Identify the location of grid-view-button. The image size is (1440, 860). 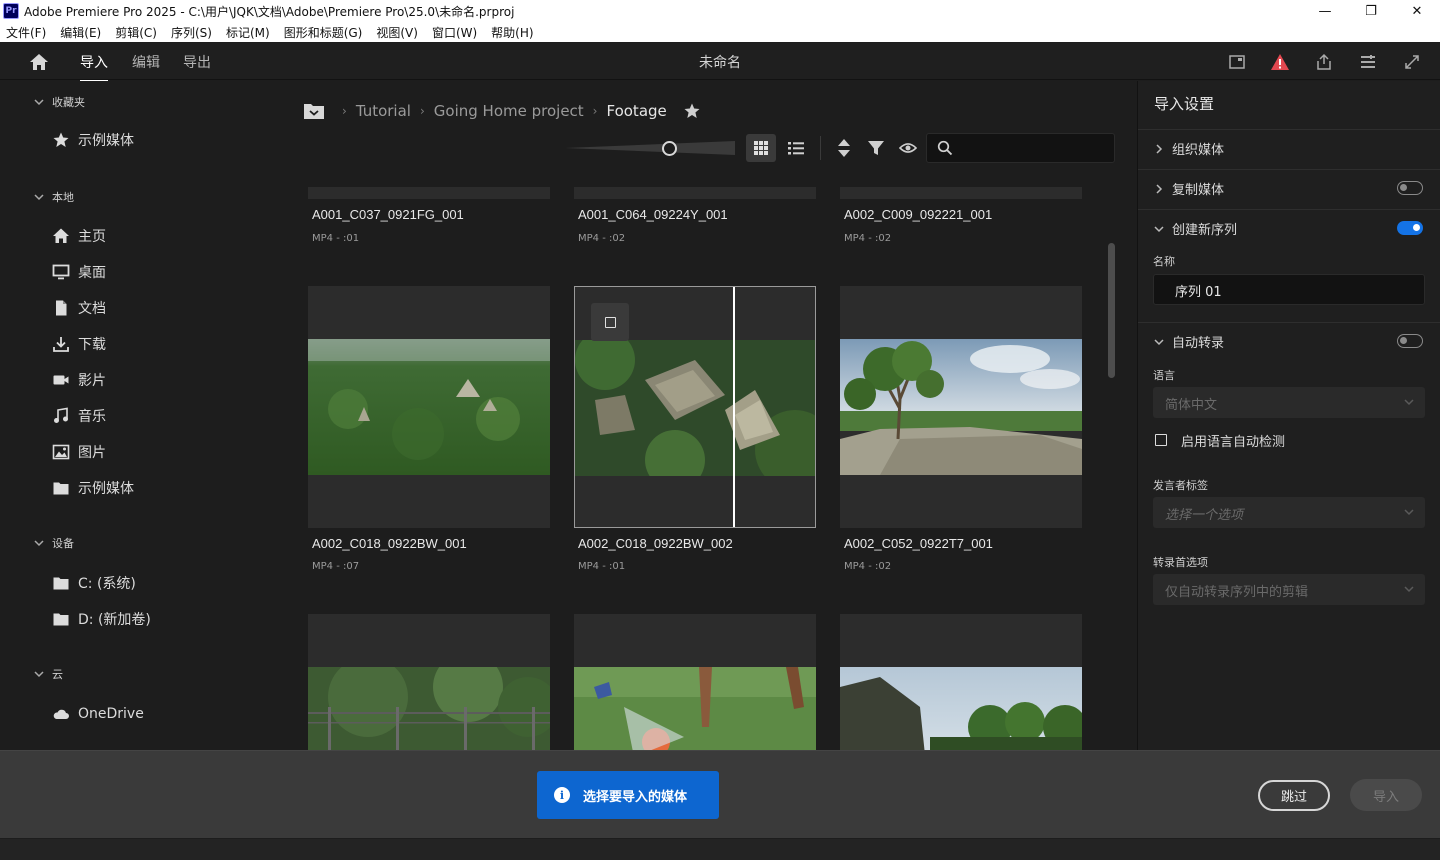
(761, 148).